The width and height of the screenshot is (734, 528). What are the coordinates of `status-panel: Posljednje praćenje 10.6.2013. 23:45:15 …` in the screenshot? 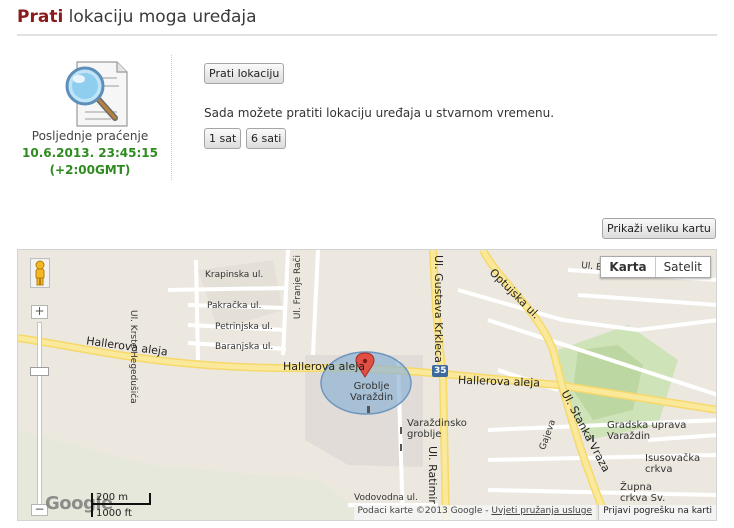 It's located at (94, 117).